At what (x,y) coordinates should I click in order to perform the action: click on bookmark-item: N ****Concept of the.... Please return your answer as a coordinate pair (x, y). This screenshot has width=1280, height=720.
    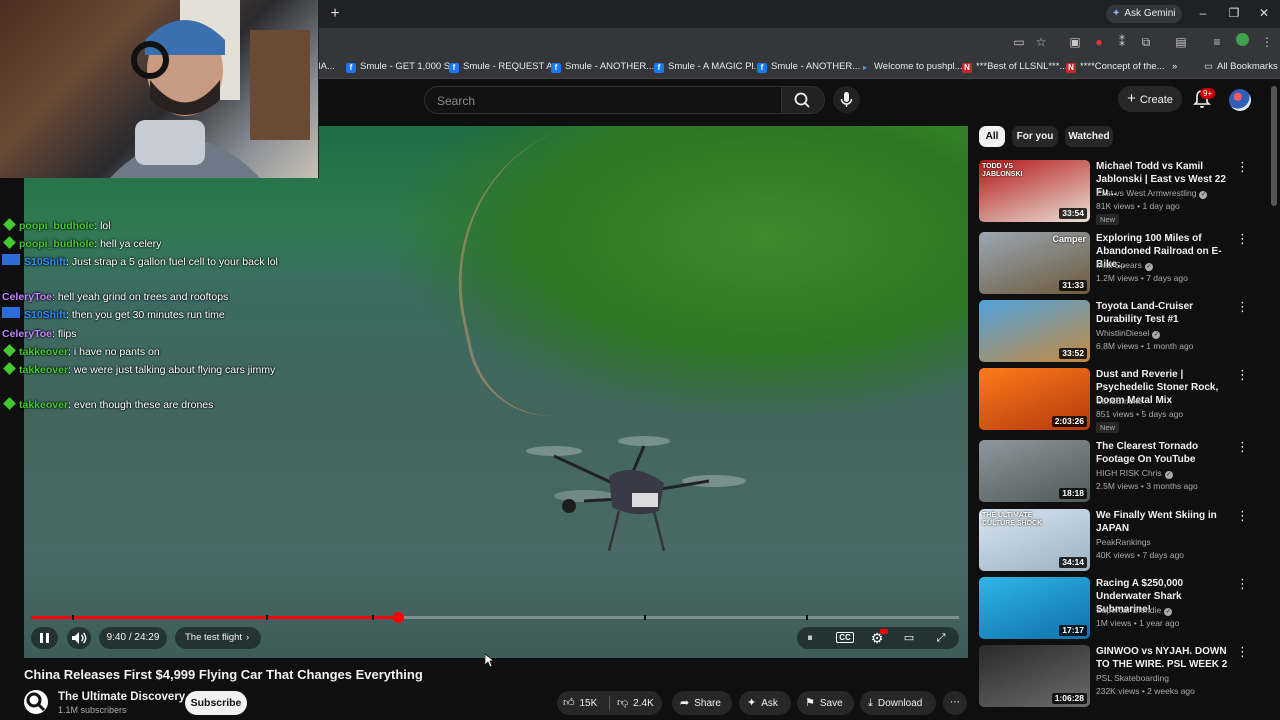
    Looking at the image, I should click on (1115, 67).